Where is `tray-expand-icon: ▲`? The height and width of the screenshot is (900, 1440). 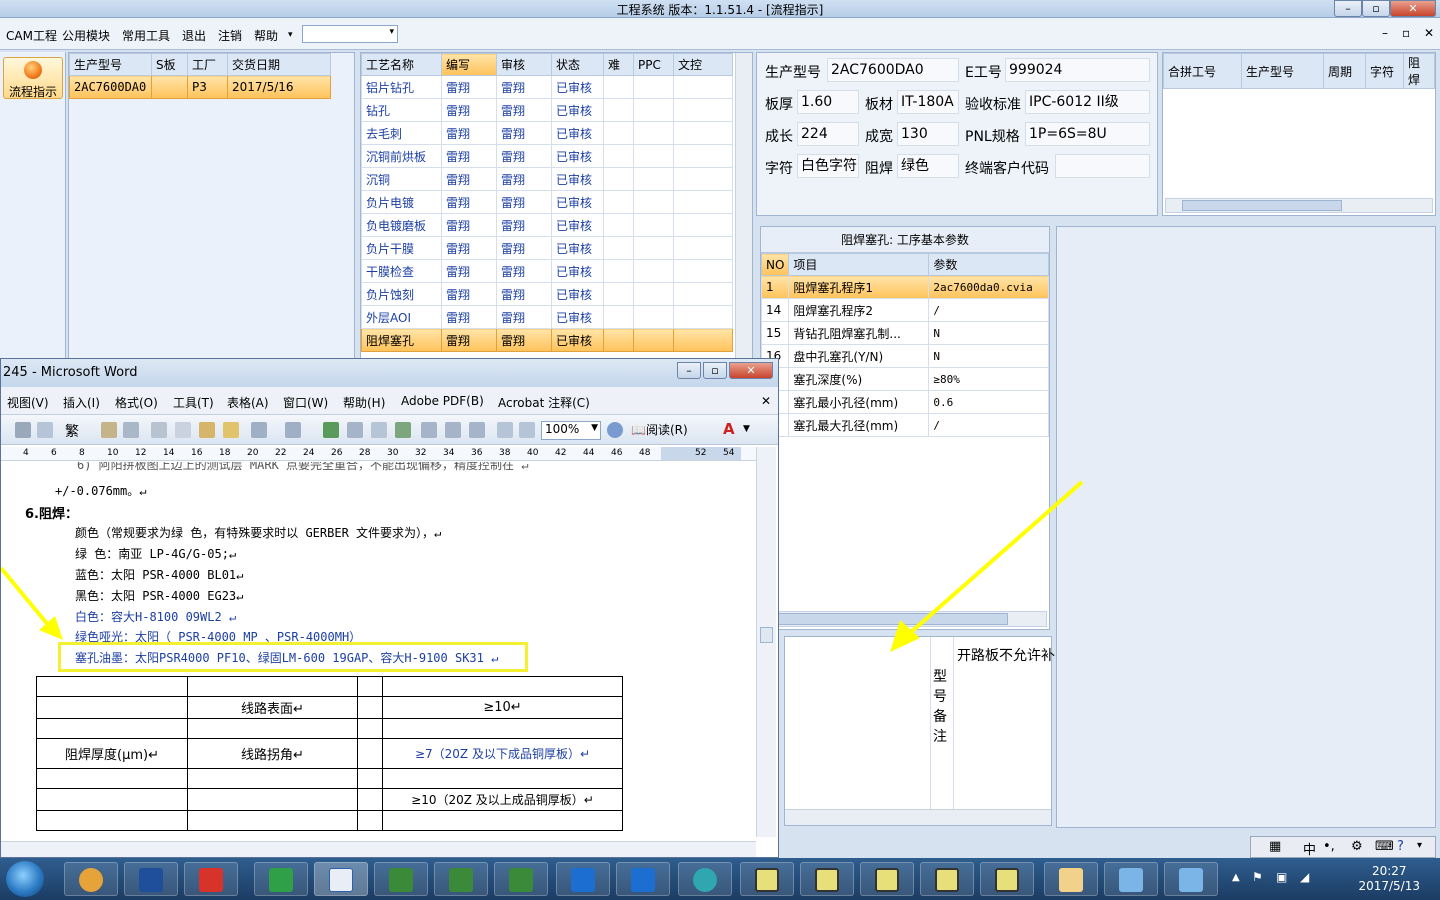
tray-expand-icon: ▲ is located at coordinates (1236, 877).